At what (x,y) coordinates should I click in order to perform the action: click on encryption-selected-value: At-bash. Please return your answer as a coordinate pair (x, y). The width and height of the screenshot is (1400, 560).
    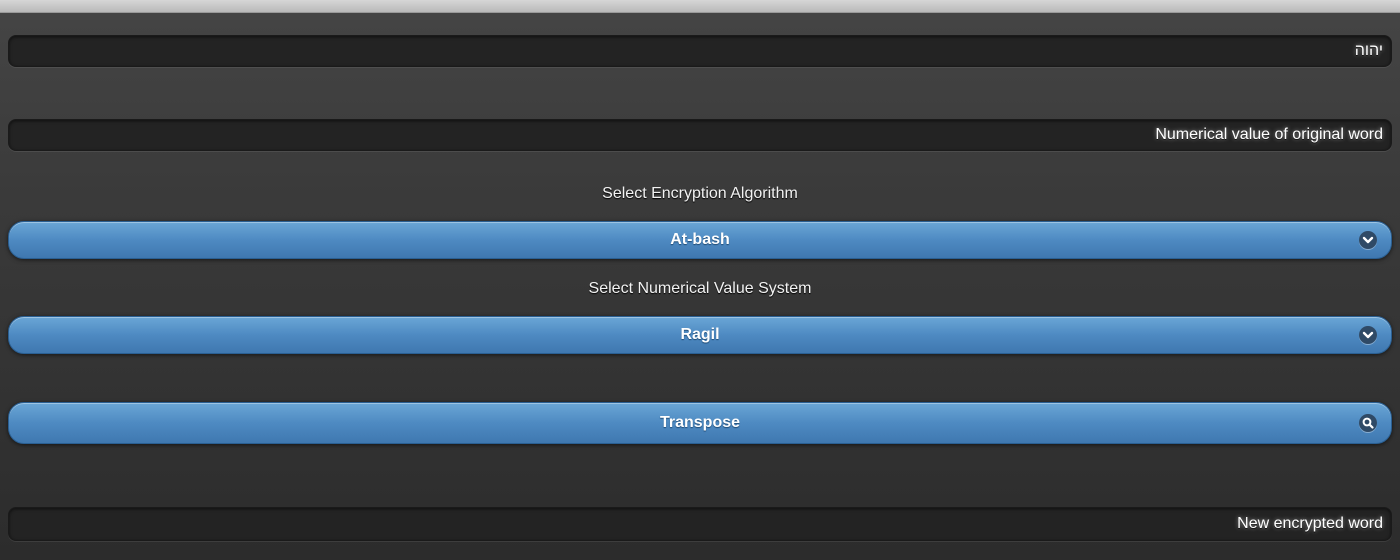
    Looking at the image, I should click on (700, 239).